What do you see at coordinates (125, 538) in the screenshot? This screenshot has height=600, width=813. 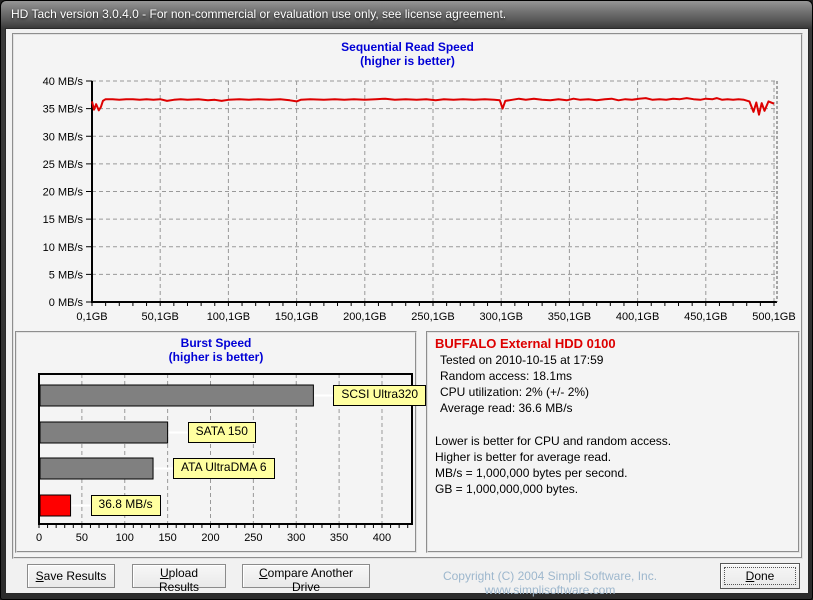 I see `burst-x-tick-label: 100` at bounding box center [125, 538].